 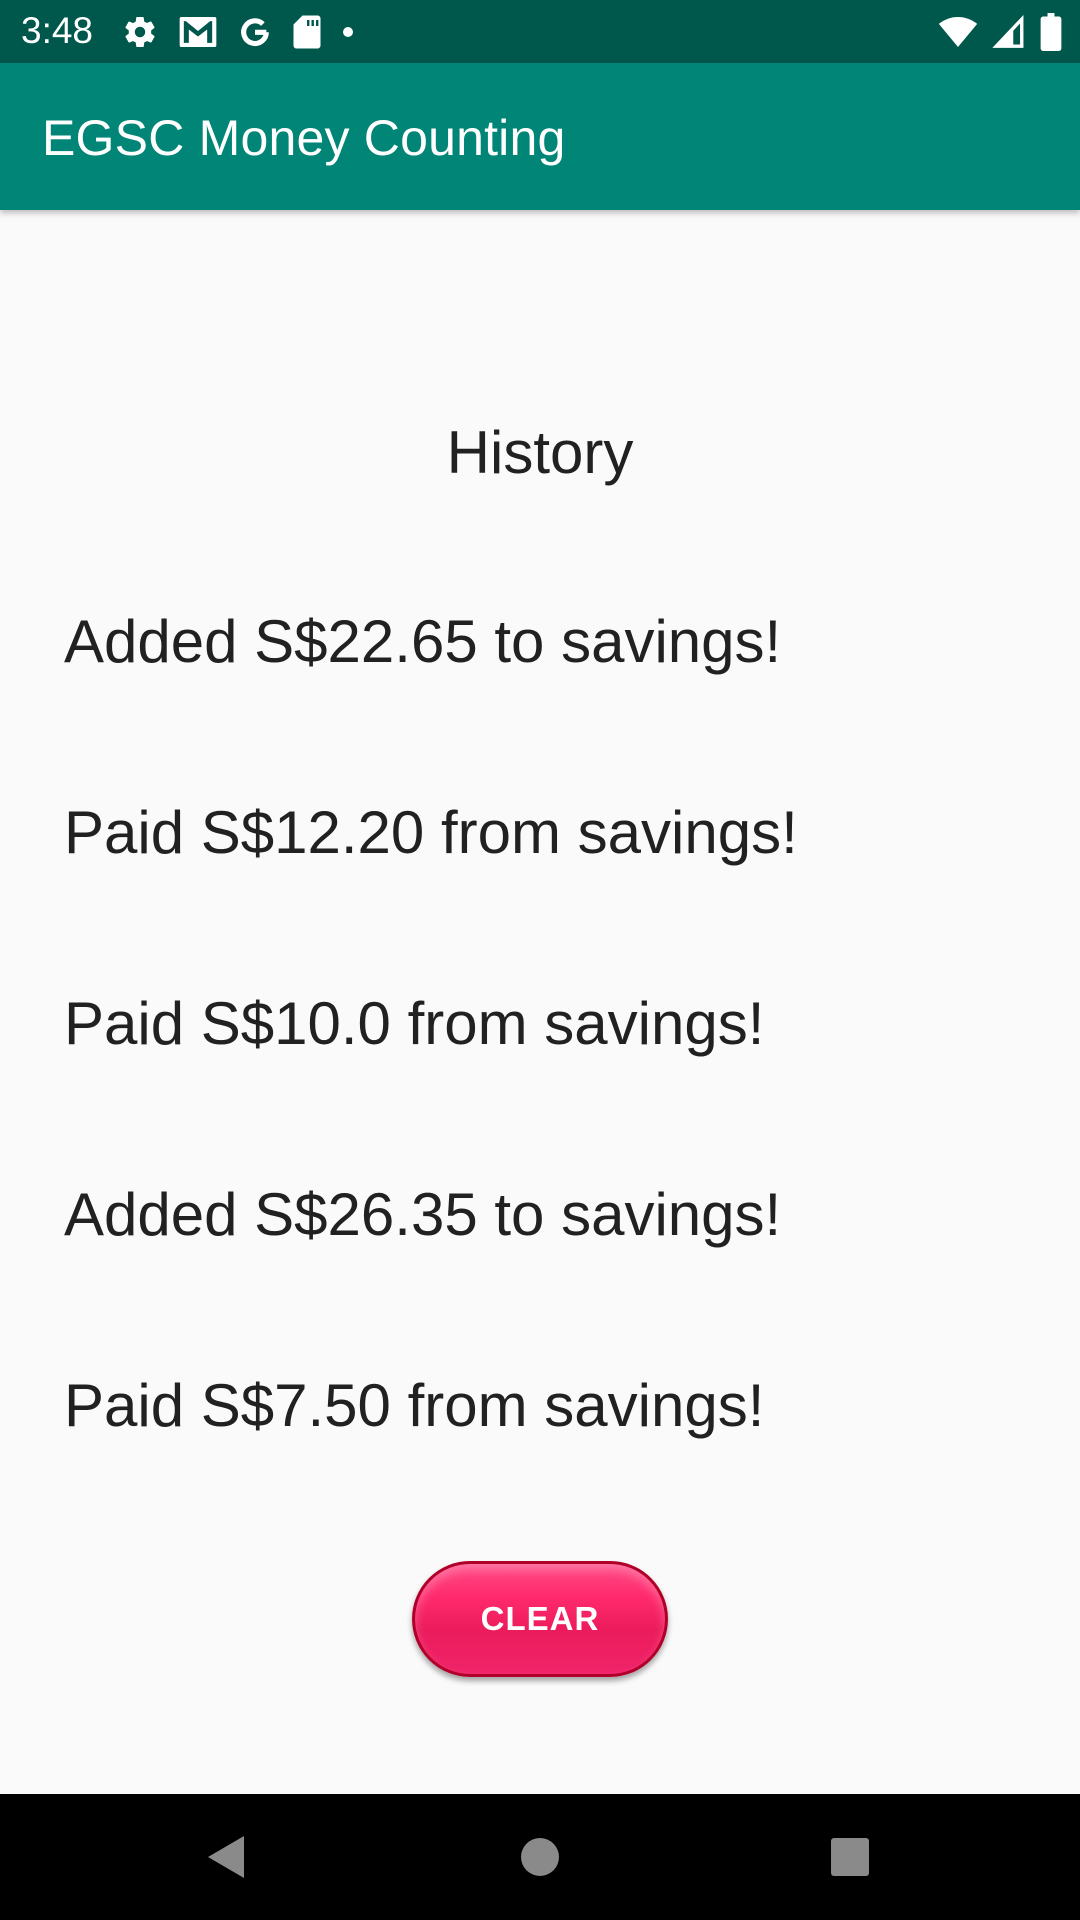 I want to click on history-item: Paid S$7.50 from savings!, so click(x=414, y=1405).